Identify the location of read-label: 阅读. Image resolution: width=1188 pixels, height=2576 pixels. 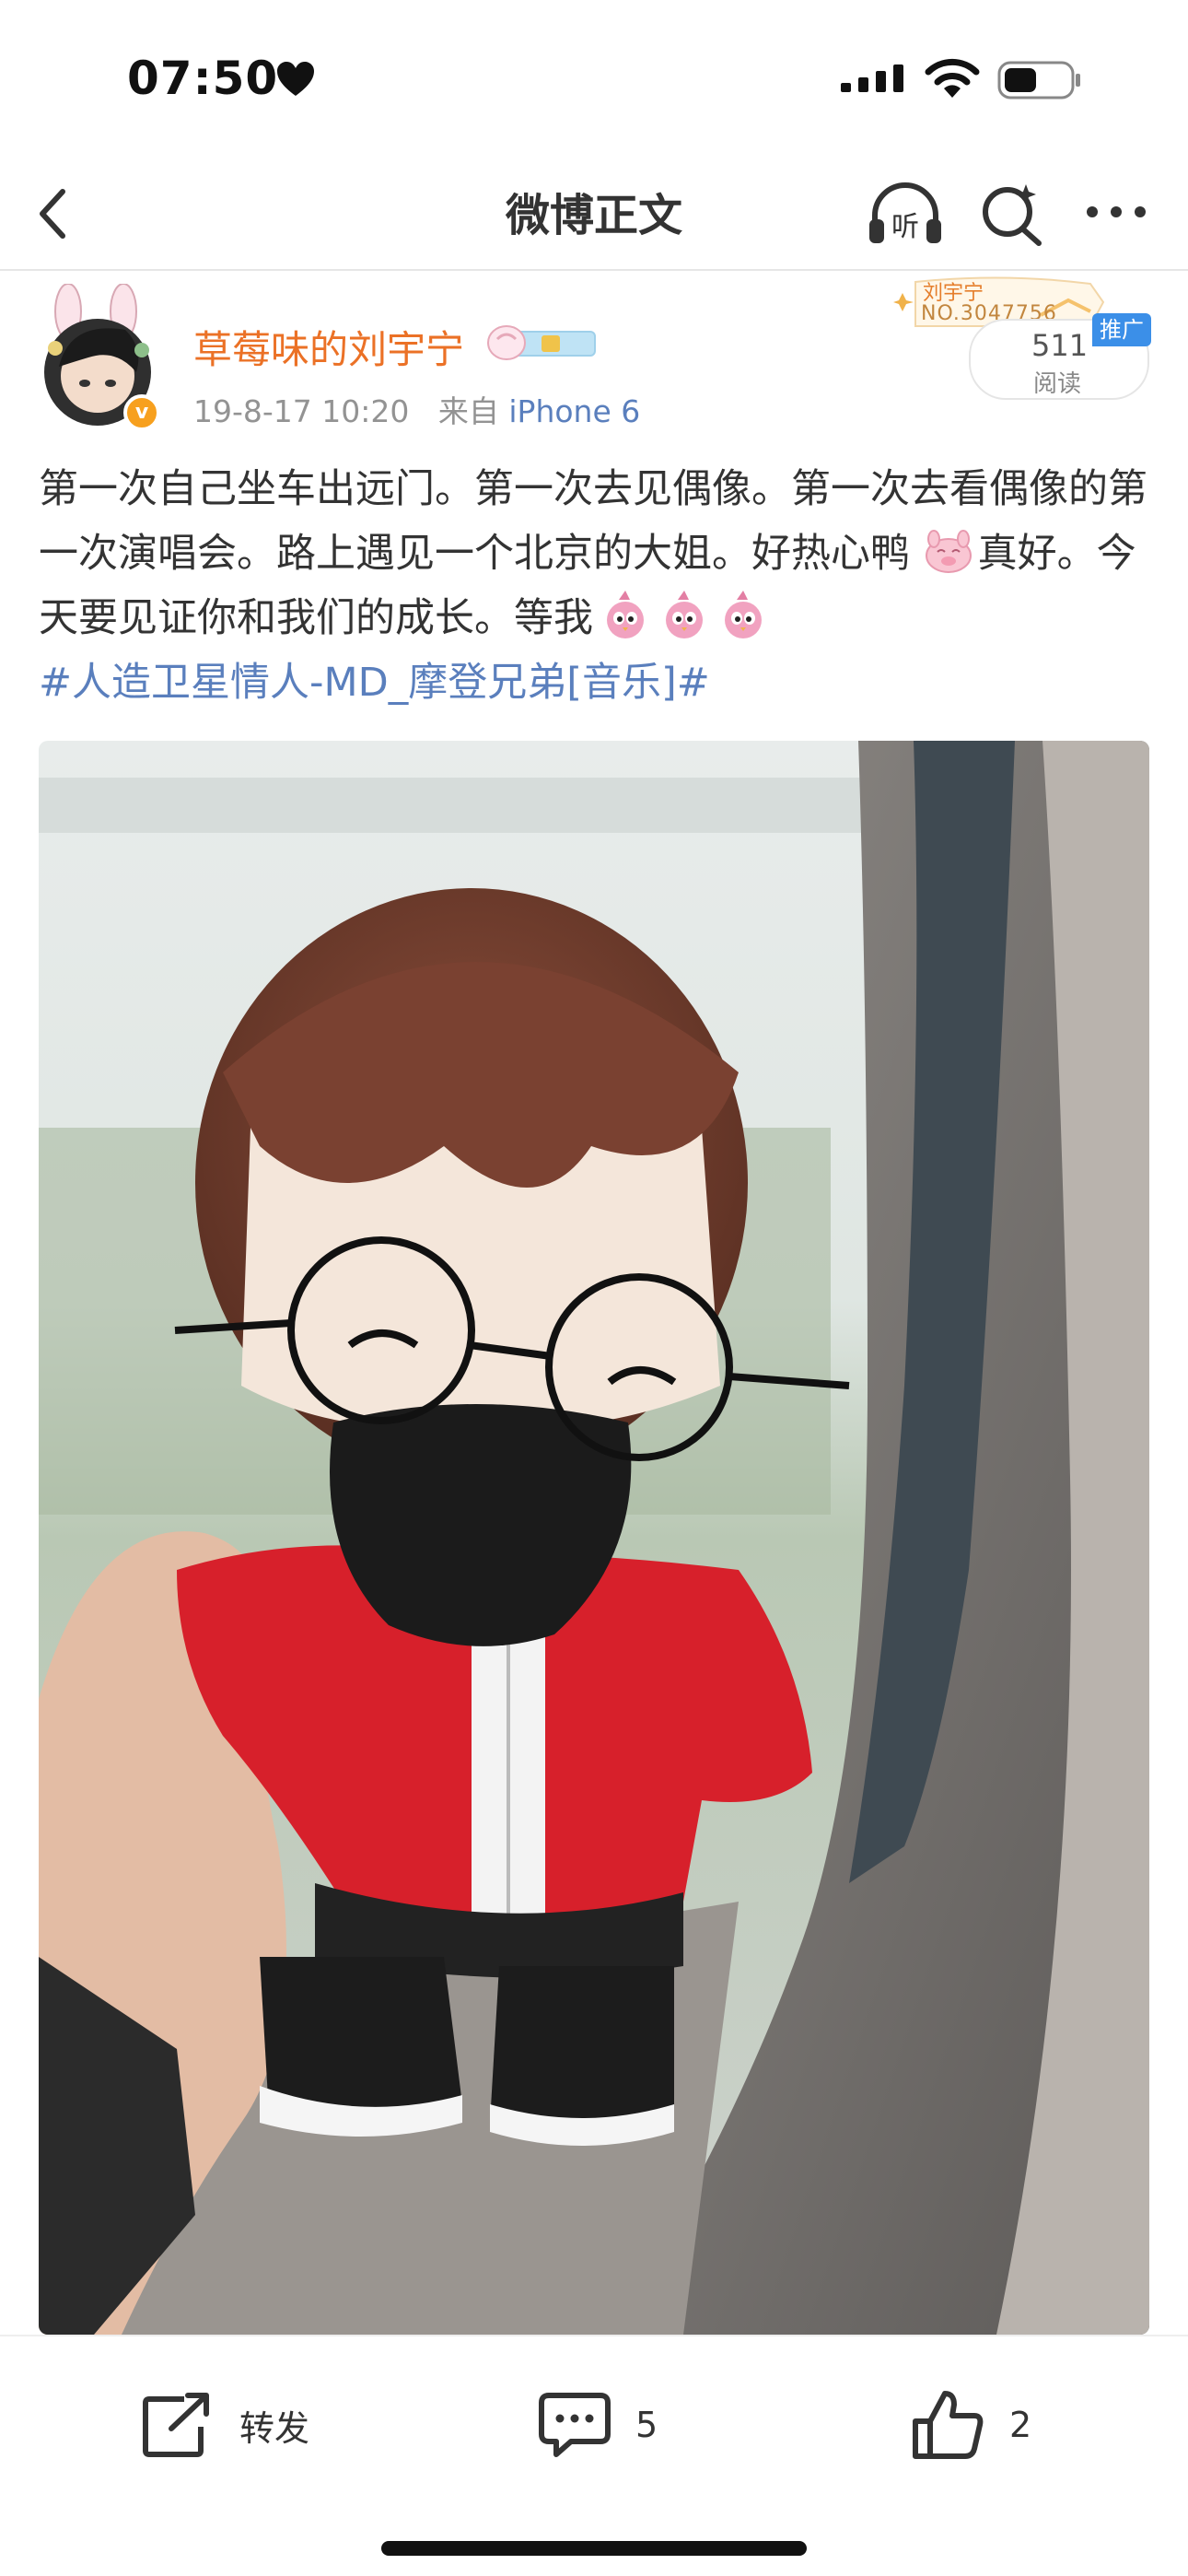
(1057, 384).